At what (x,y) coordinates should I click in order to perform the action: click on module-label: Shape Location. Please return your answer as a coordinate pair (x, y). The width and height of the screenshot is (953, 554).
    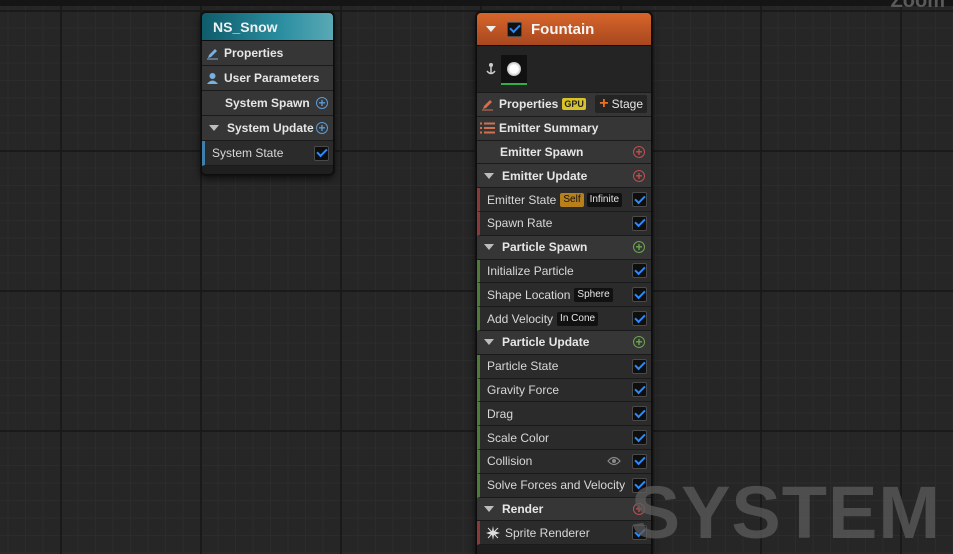
    Looking at the image, I should click on (529, 294).